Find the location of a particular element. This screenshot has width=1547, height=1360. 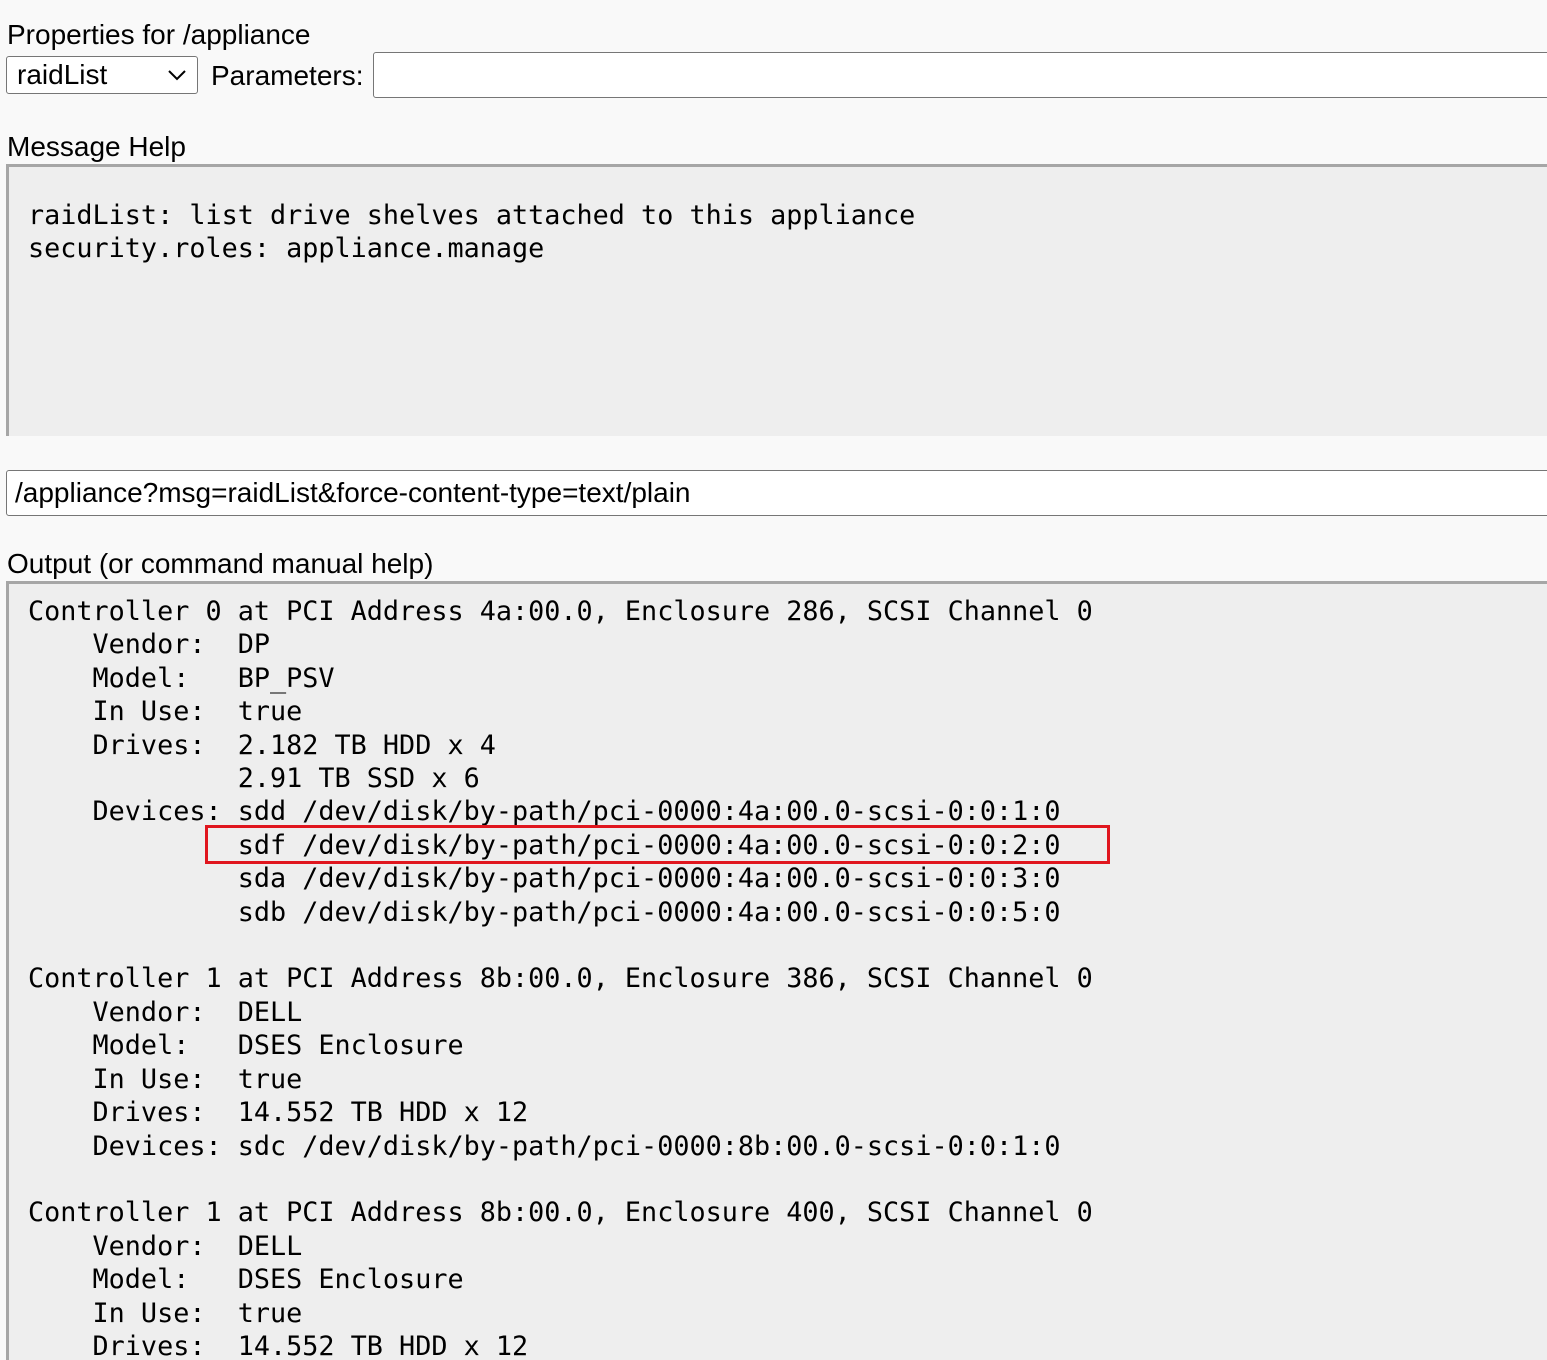

output-title: Output (or command manual help) is located at coordinates (220, 563).